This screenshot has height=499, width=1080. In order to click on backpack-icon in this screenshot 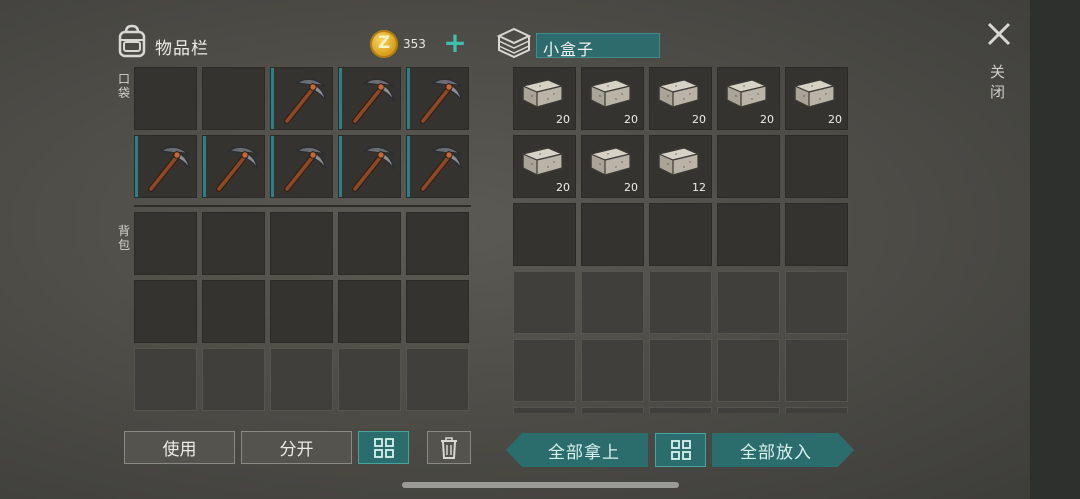, I will do `click(132, 41)`.